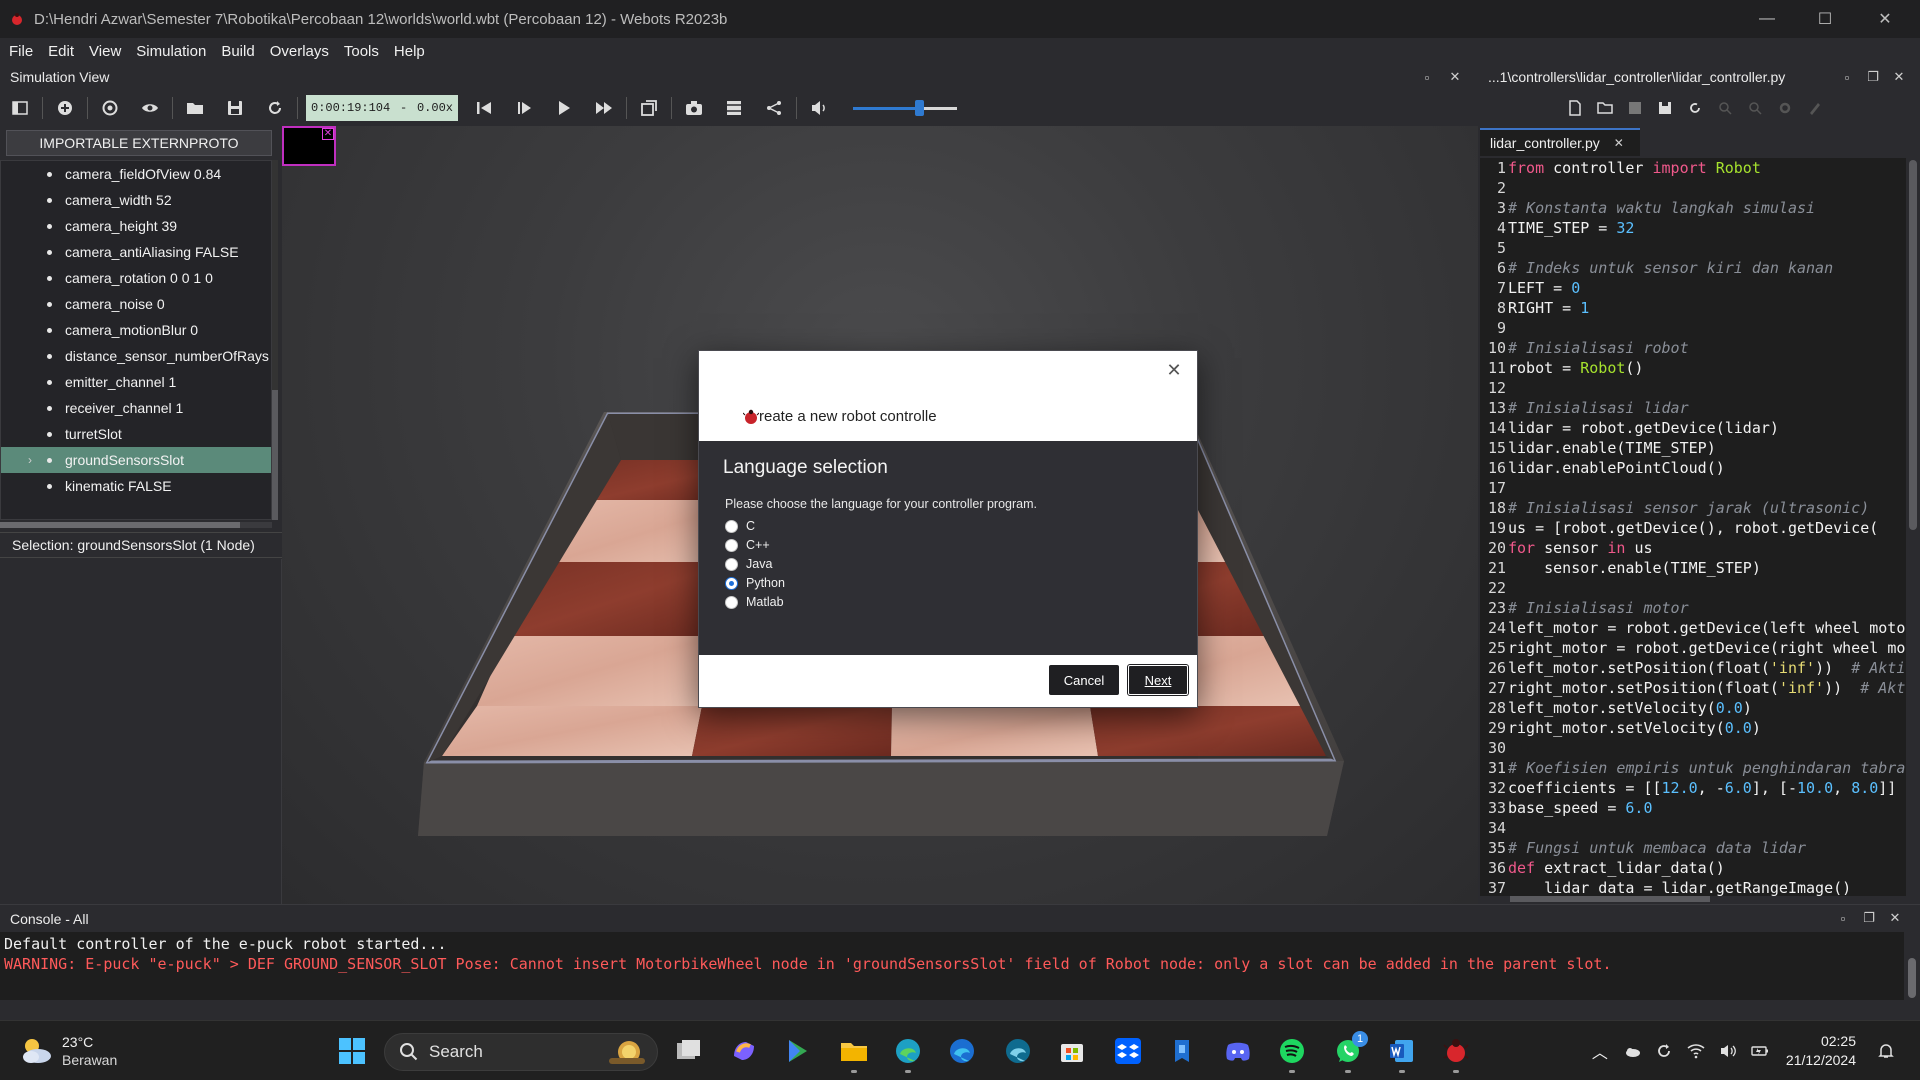 The width and height of the screenshot is (1920, 1080). I want to click on scene-tree-item: camera_width 52, so click(136, 200).